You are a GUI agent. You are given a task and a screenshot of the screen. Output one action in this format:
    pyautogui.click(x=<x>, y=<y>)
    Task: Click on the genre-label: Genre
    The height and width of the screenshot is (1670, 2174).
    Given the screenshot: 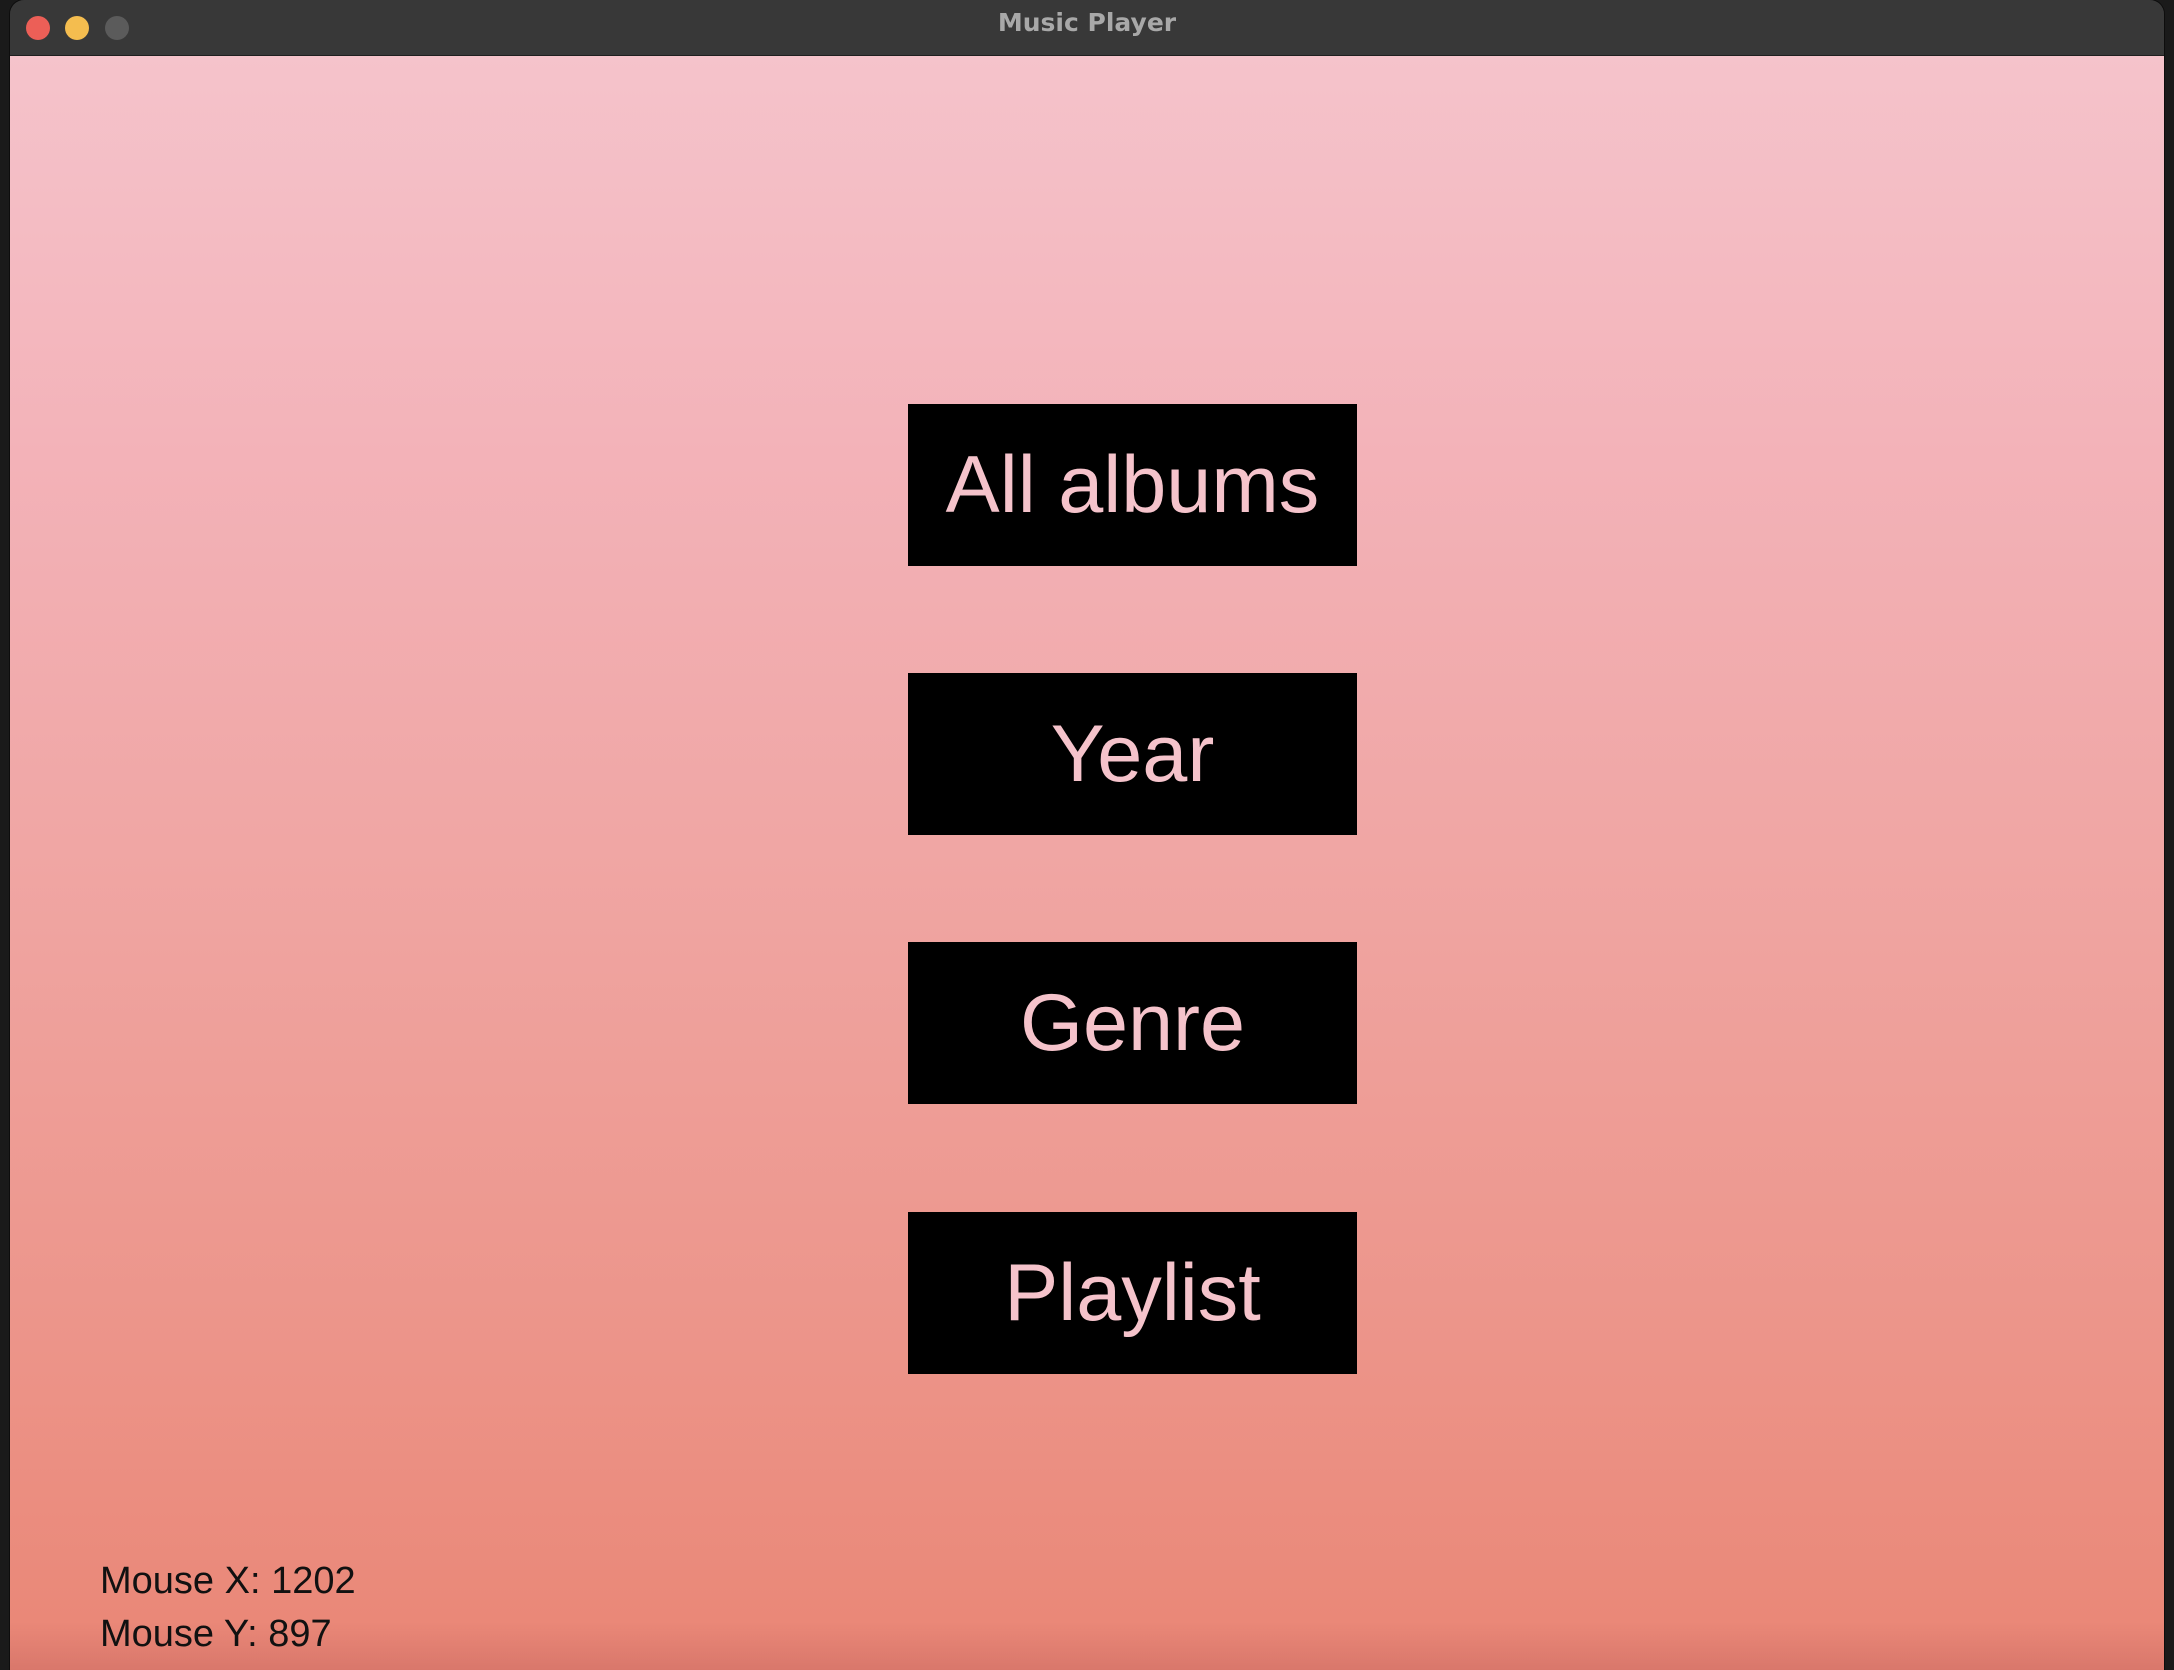 What is the action you would take?
    pyautogui.click(x=1132, y=1022)
    